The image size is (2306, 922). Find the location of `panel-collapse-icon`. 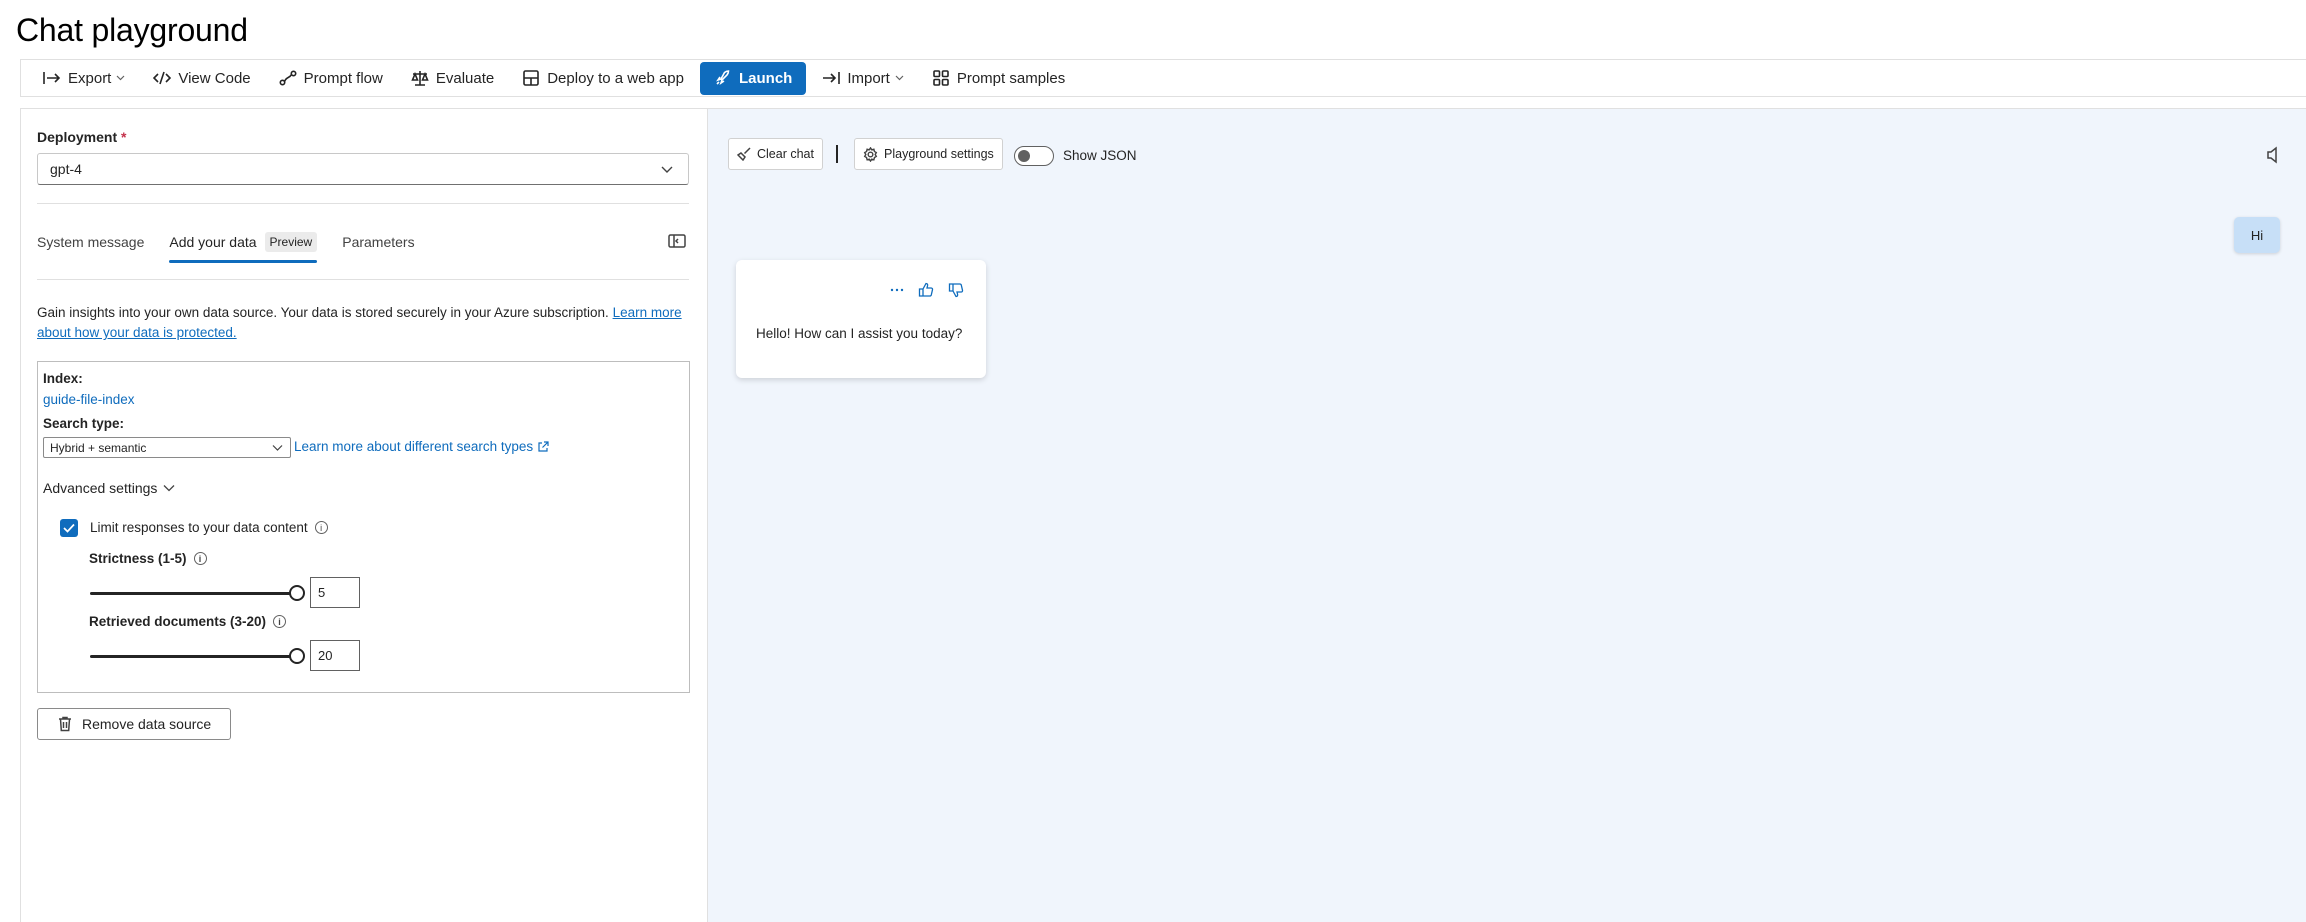

panel-collapse-icon is located at coordinates (677, 241).